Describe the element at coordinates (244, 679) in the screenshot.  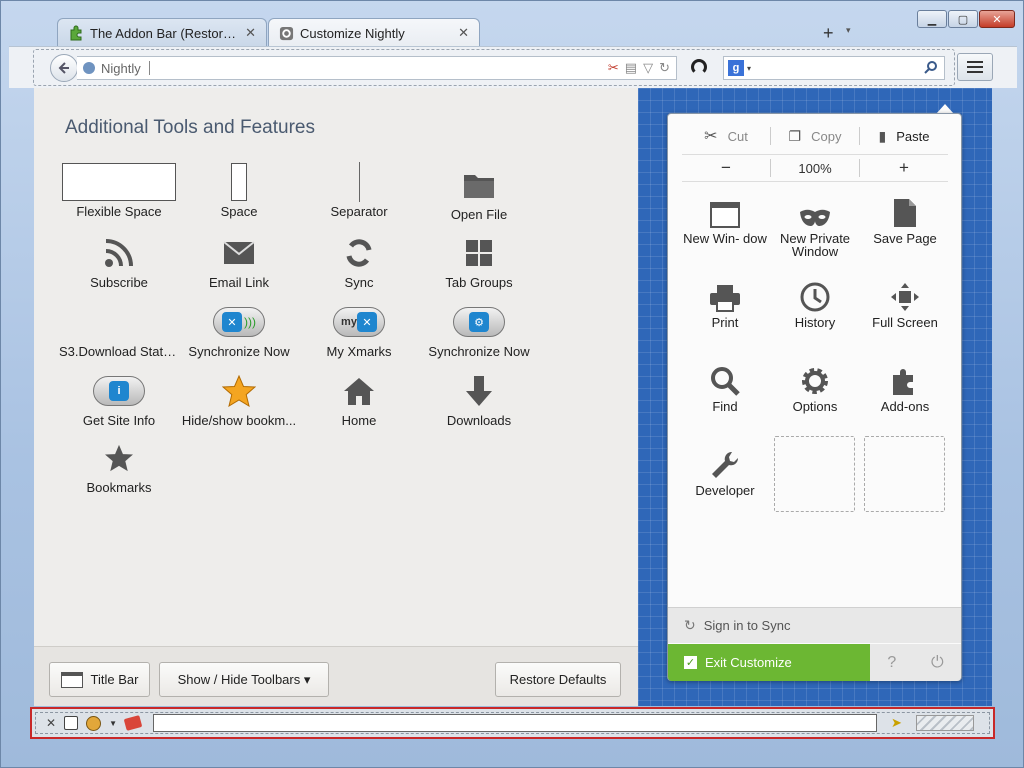
I see `show-hide-toolbars-button: Show / Hide Toolbars ▾` at that location.